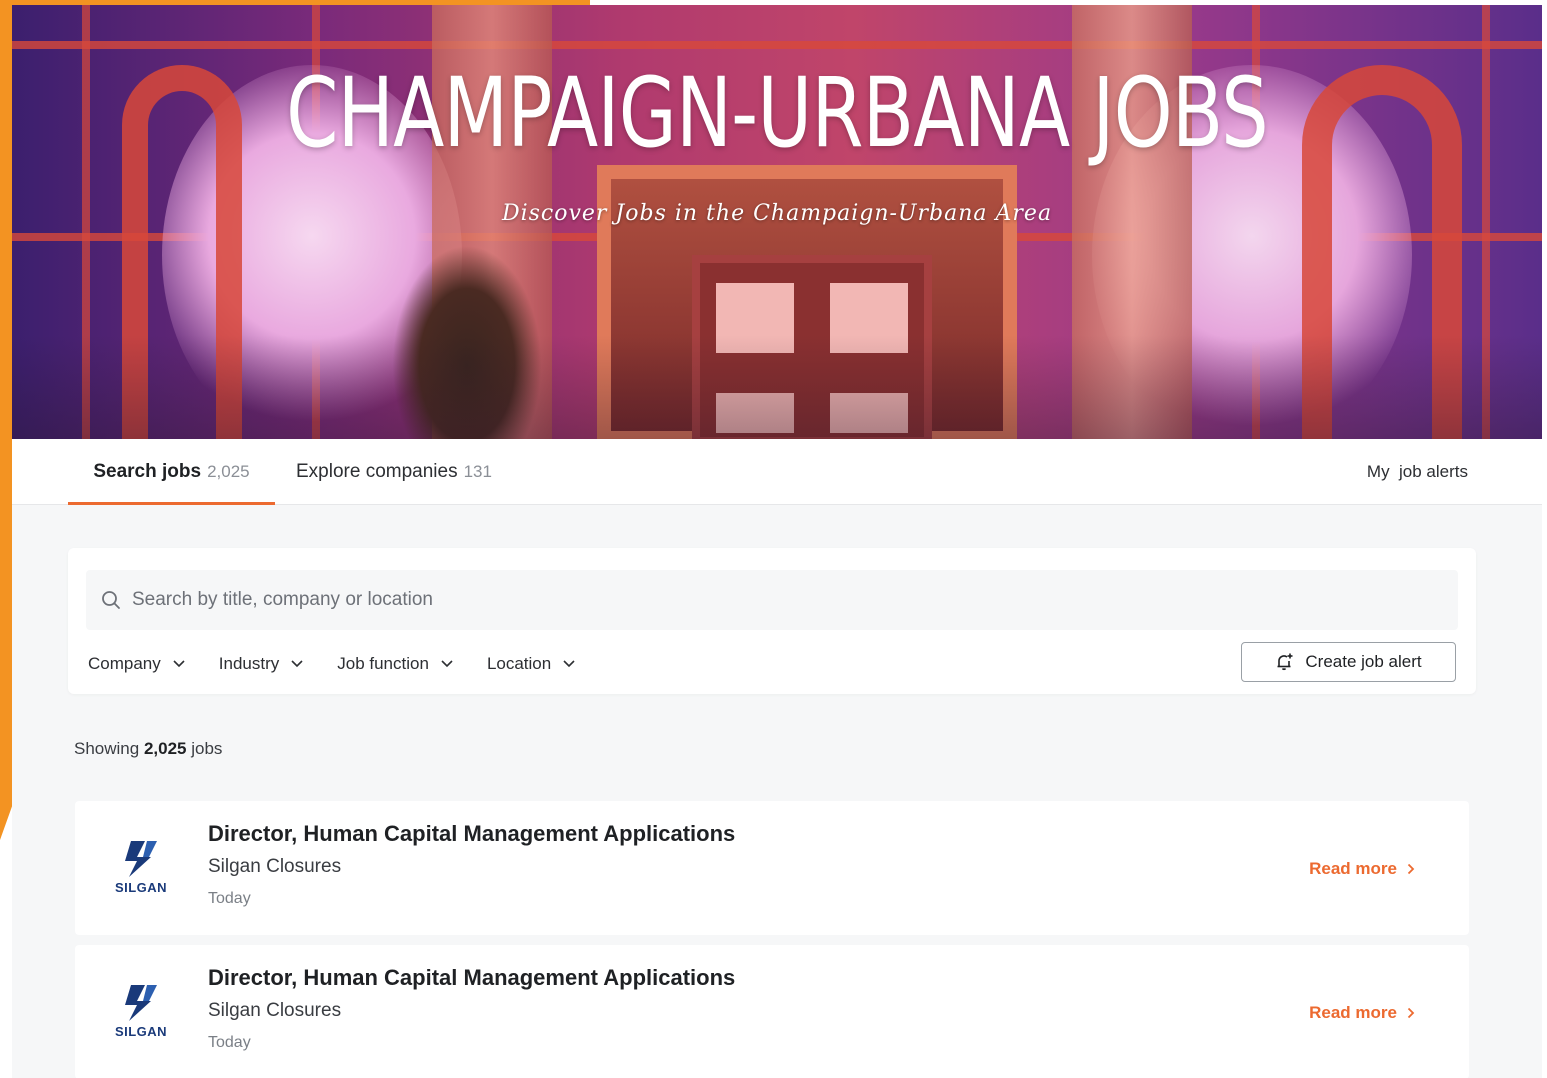  Describe the element at coordinates (6, 420) in the screenshot. I see `page-accent-left` at that location.